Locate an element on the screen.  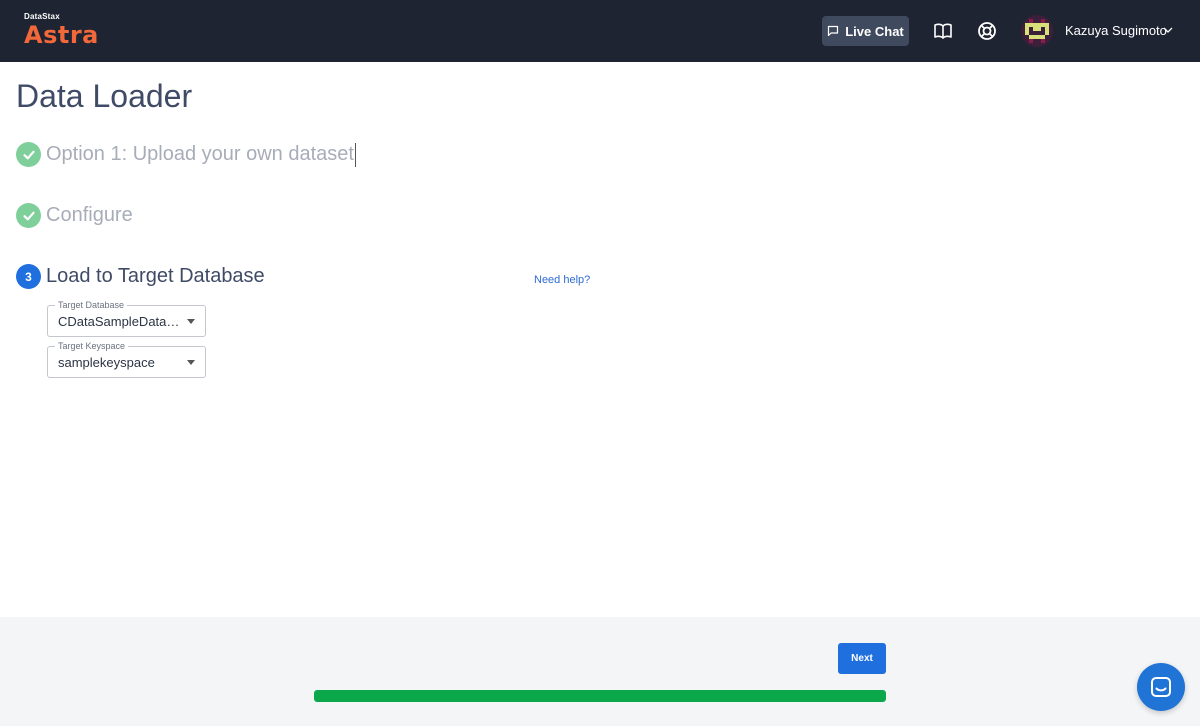
next-button: Next is located at coordinates (862, 658).